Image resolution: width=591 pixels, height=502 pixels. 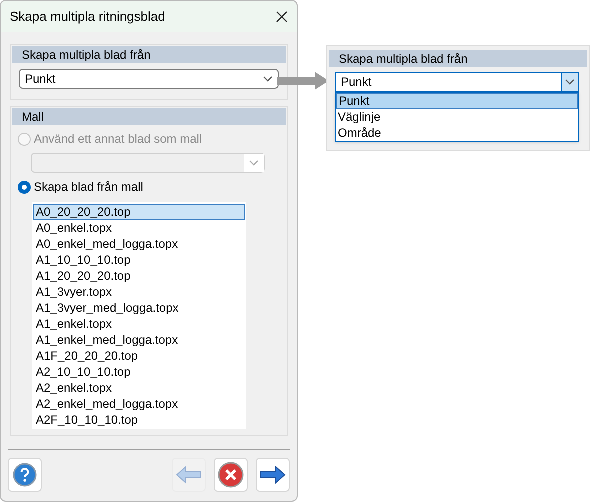 I want to click on help-button, so click(x=25, y=475).